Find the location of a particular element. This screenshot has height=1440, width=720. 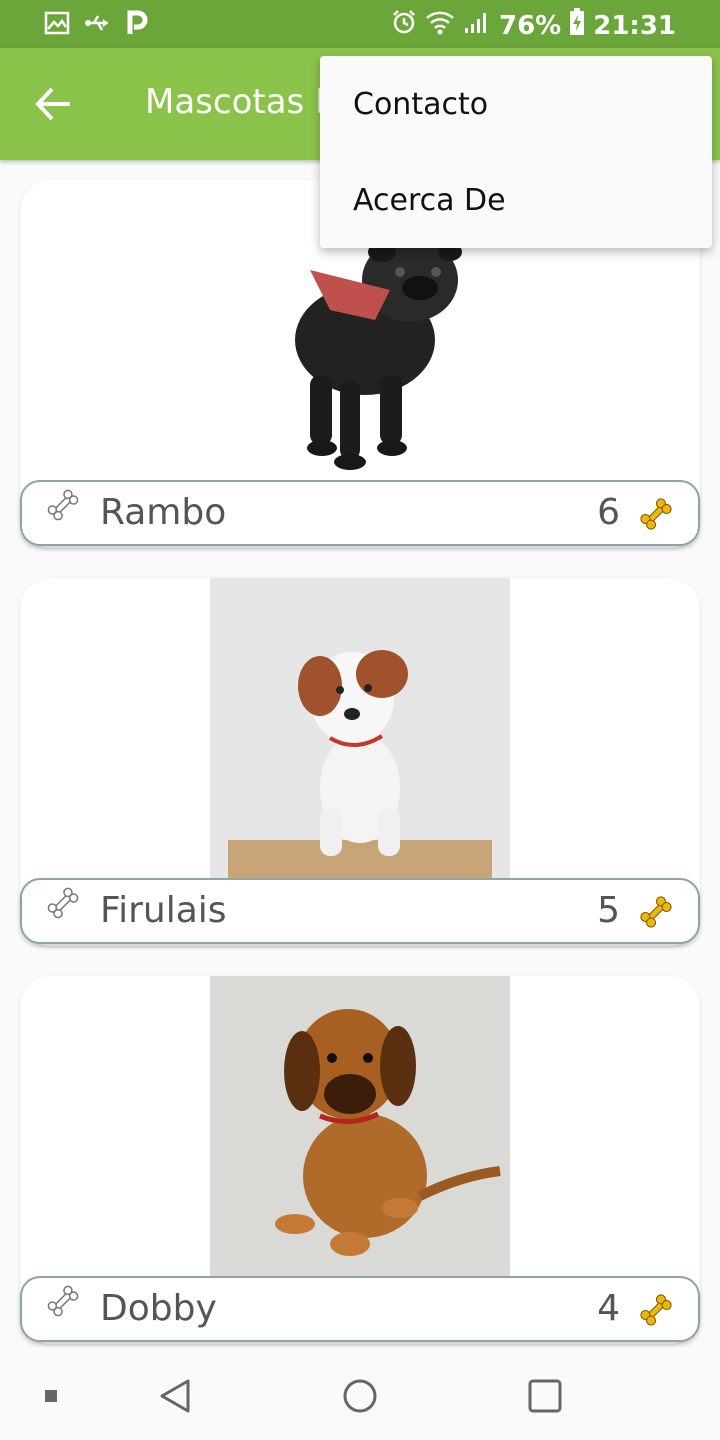

pet-rating: 4 is located at coordinates (608, 1308).